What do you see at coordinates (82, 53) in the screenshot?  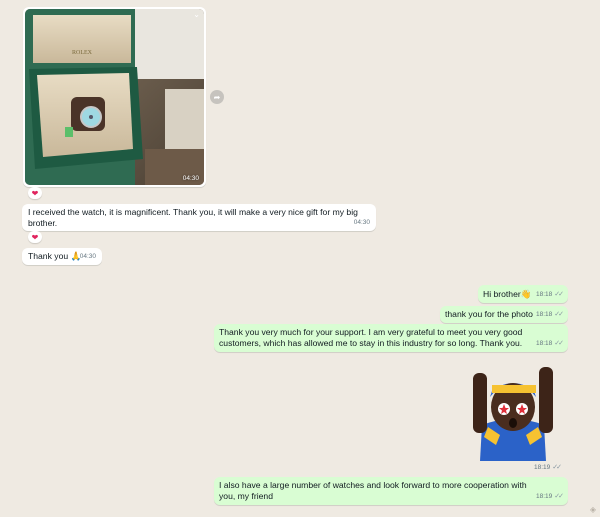 I see `brand-text: ROLEX` at bounding box center [82, 53].